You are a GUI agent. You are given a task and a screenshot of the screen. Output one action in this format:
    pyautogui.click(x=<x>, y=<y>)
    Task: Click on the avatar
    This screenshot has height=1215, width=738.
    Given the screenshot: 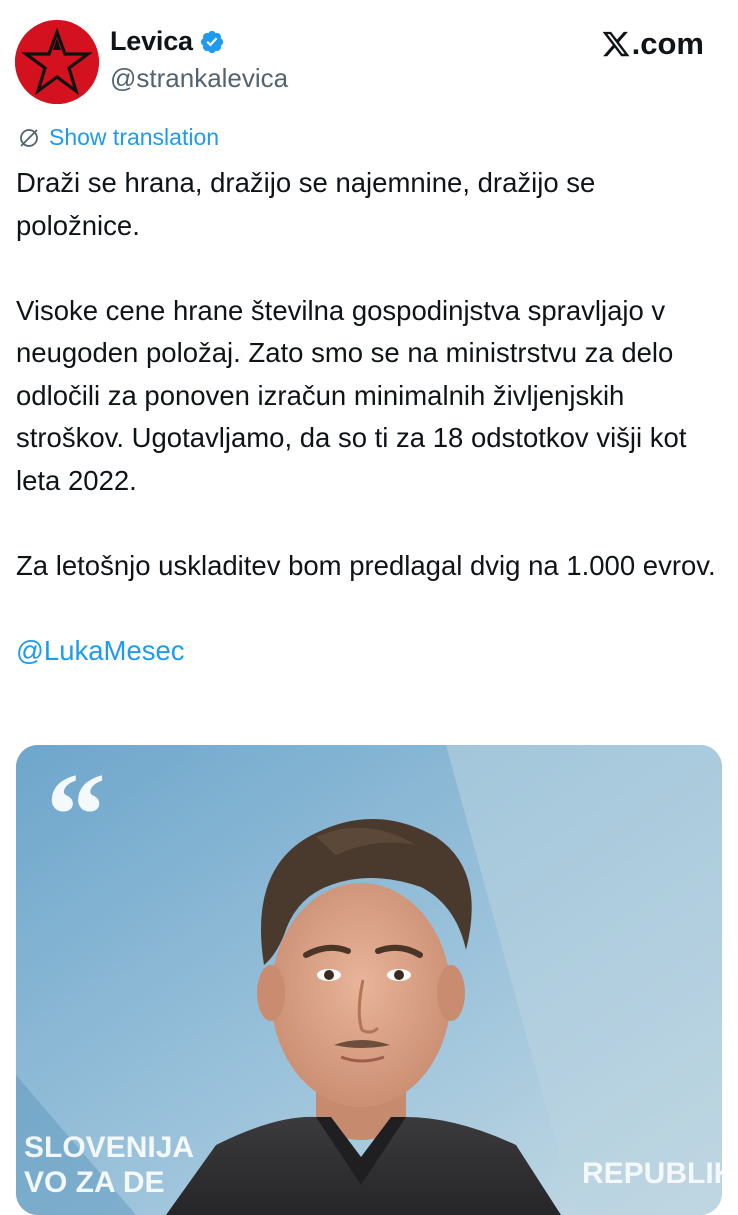 What is the action you would take?
    pyautogui.click(x=57, y=62)
    